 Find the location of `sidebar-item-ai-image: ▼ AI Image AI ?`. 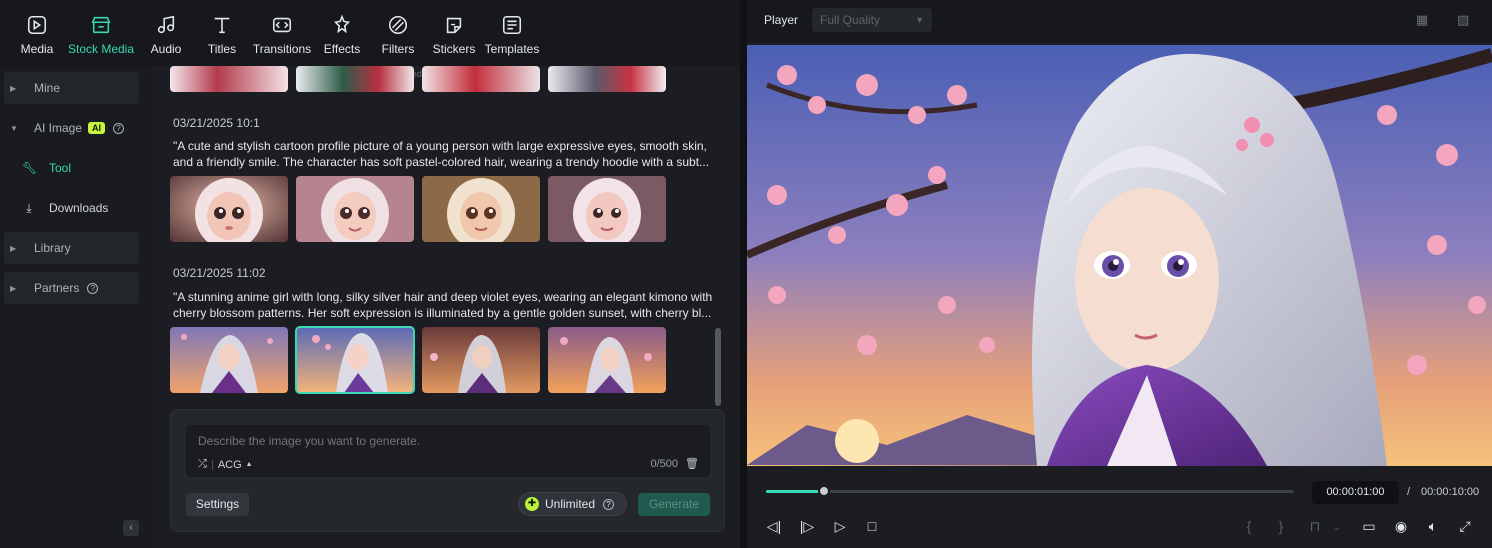

sidebar-item-ai-image: ▼ AI Image AI ? is located at coordinates (71, 128).